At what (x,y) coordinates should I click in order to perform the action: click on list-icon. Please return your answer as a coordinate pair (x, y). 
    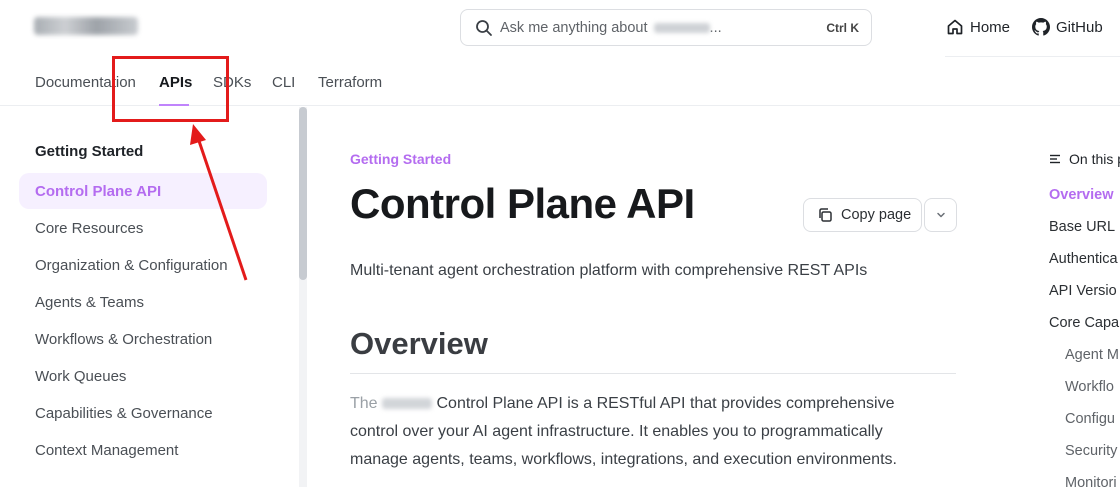
    Looking at the image, I should click on (1055, 159).